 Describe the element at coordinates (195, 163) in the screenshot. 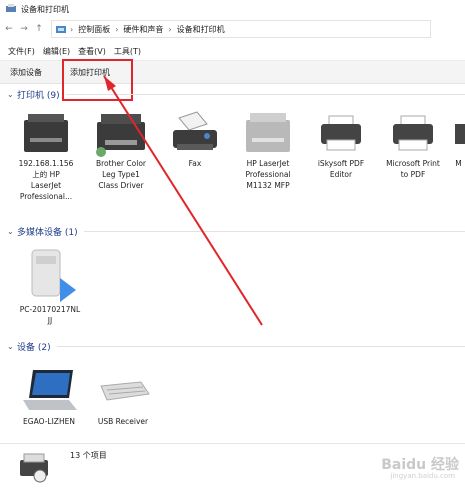

I see `printer-label-line: Fax` at that location.